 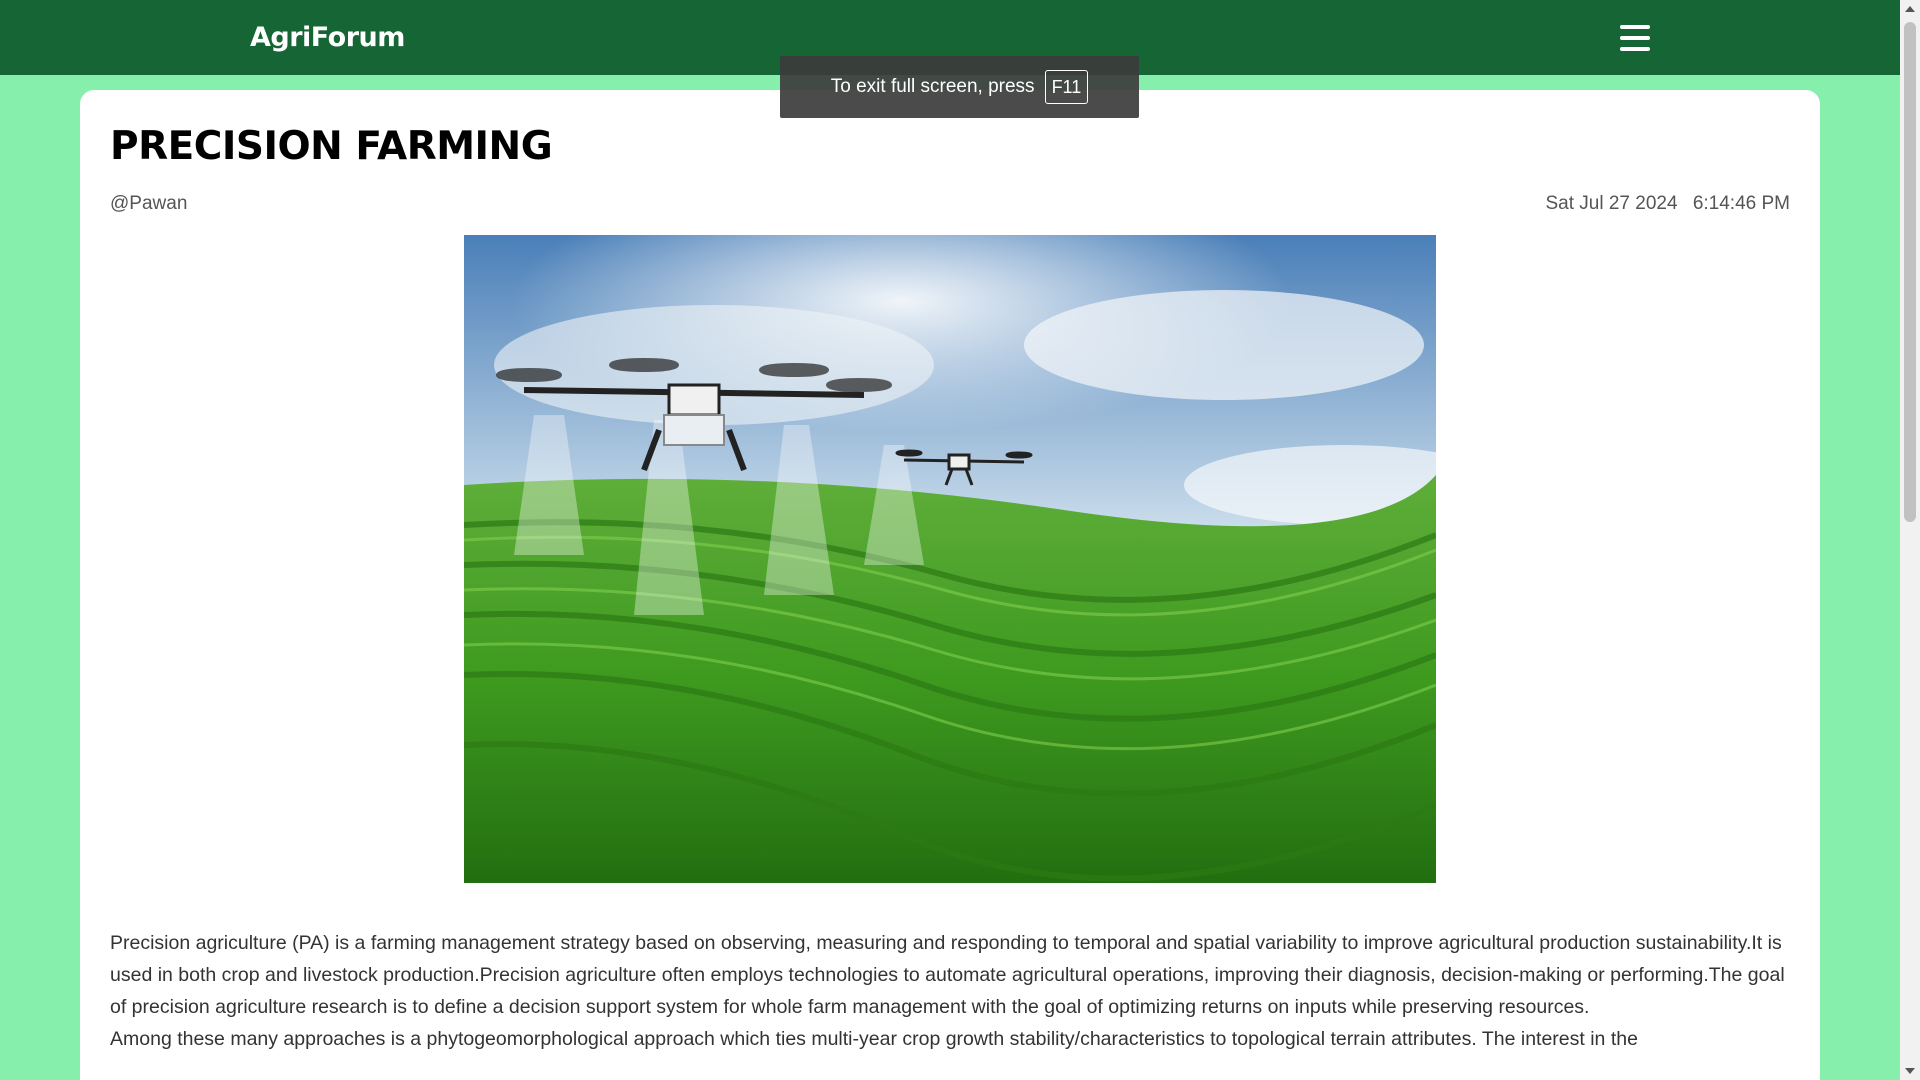 What do you see at coordinates (327, 37) in the screenshot?
I see `brand-logo: AgriForum` at bounding box center [327, 37].